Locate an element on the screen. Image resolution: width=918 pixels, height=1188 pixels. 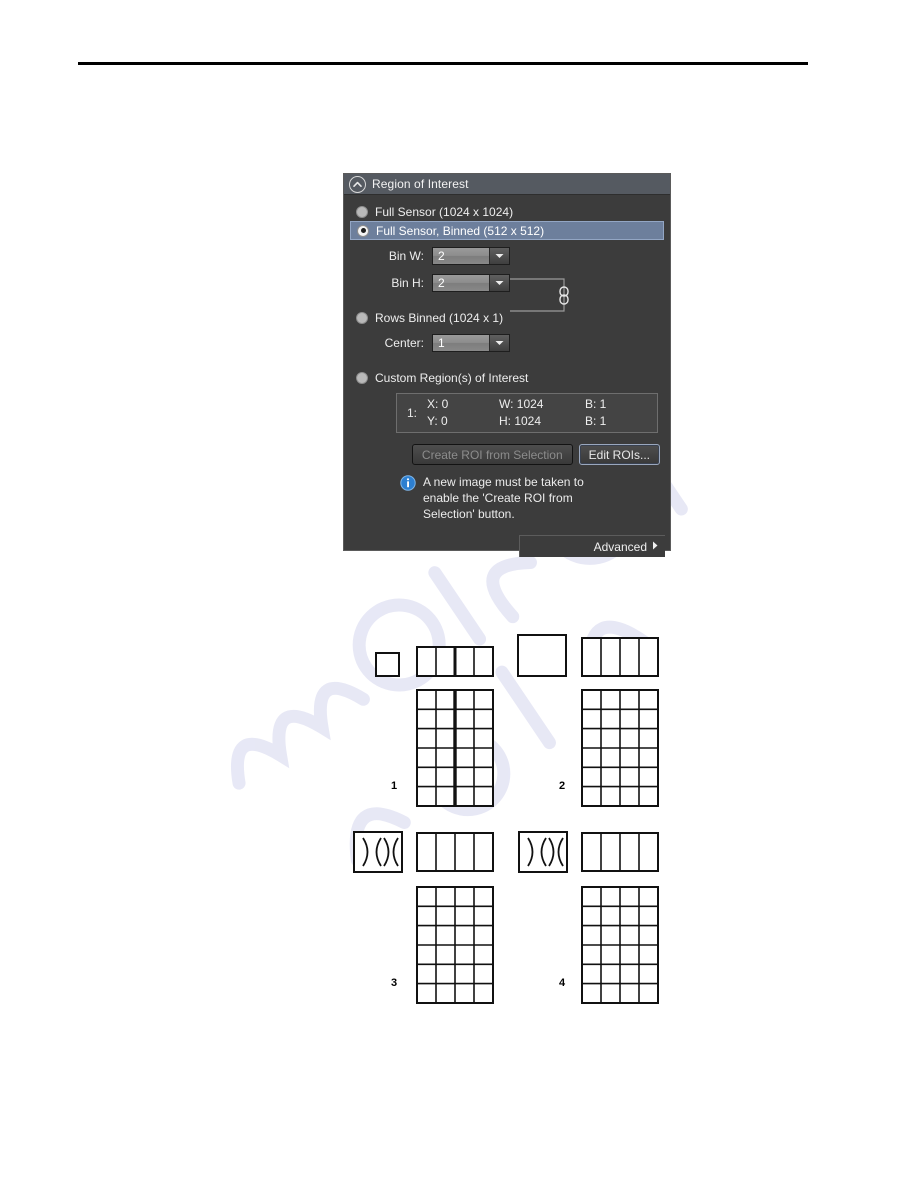
center-combobox: 1 is located at coordinates (471, 343).